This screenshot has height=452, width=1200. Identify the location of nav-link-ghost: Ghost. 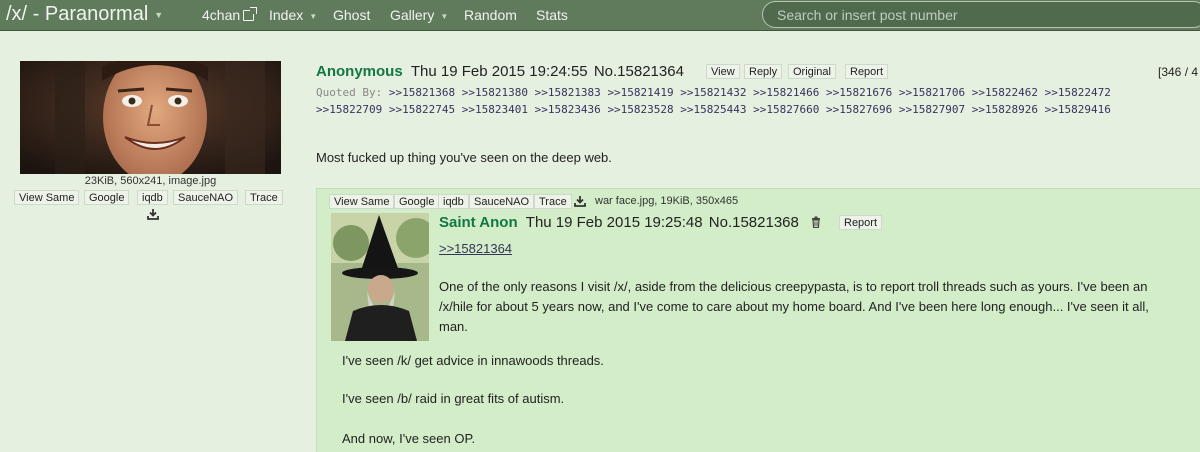
(351, 15).